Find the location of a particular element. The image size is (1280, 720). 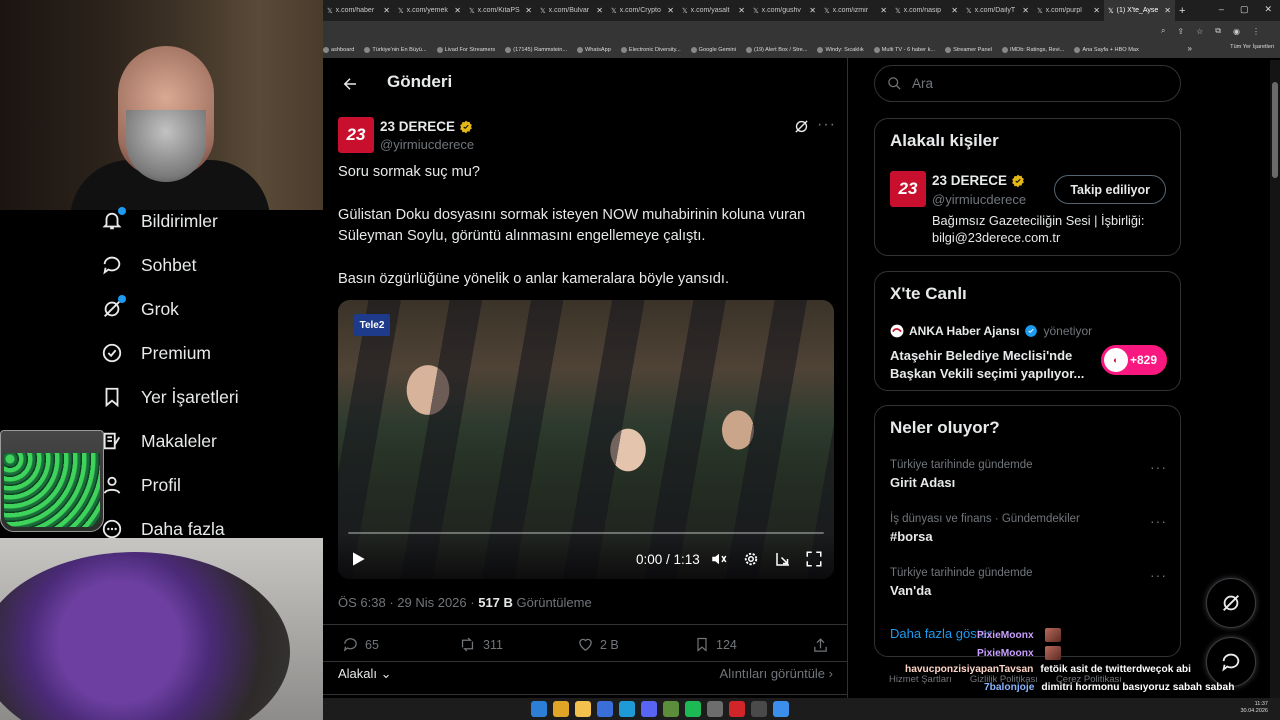

chrome-icon is located at coordinates (561, 709).